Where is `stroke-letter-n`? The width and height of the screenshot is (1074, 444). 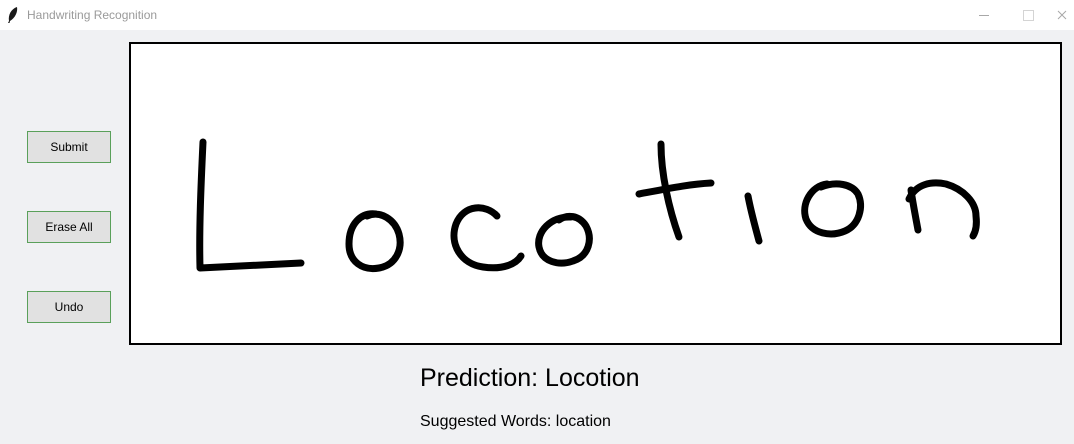
stroke-letter-n is located at coordinates (942, 209).